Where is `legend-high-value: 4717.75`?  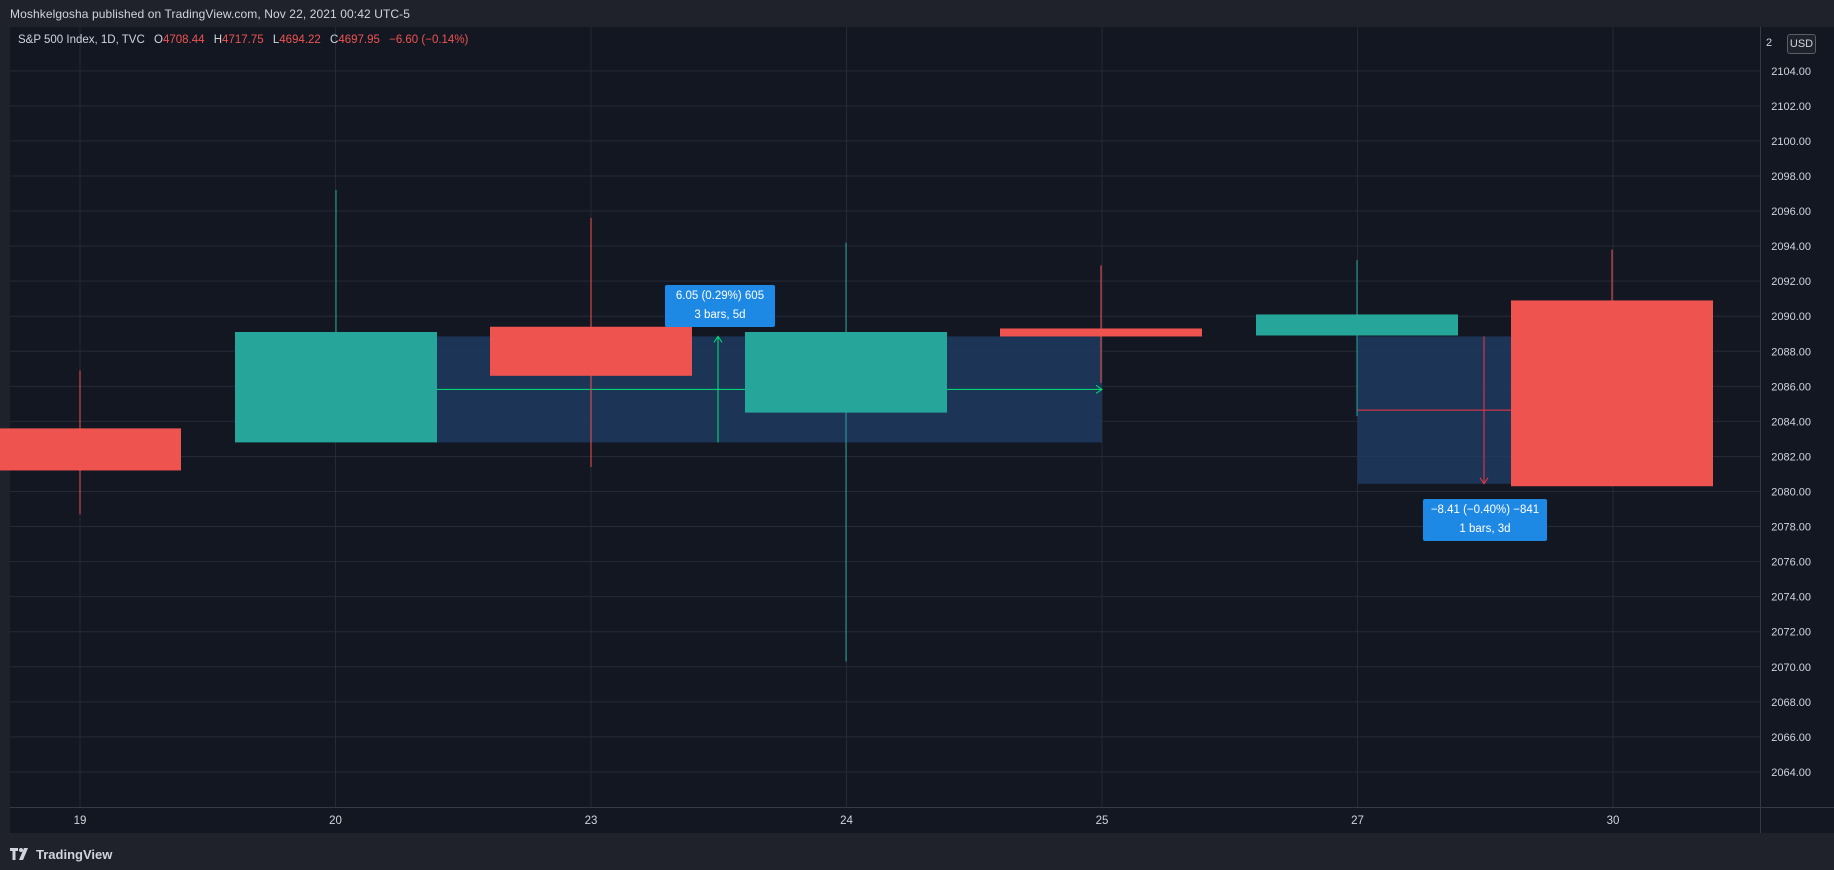 legend-high-value: 4717.75 is located at coordinates (243, 40).